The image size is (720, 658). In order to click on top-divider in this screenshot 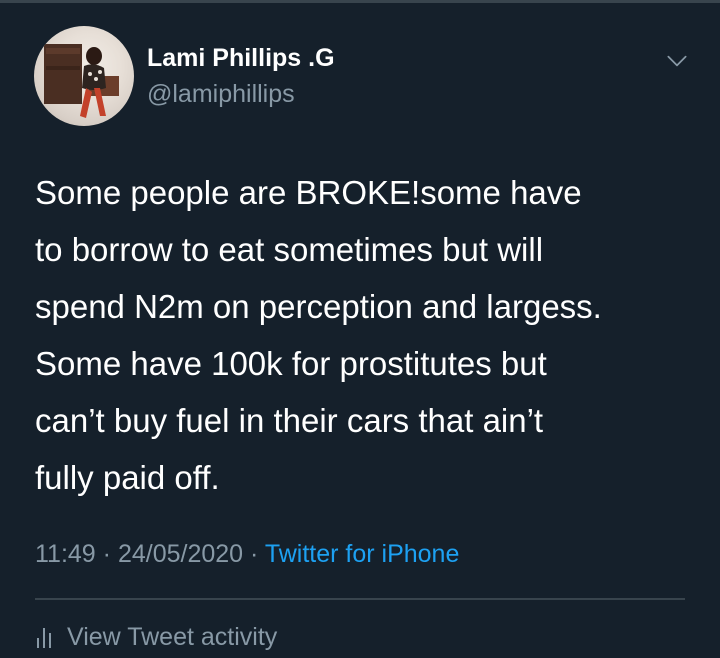, I will do `click(360, 1)`.